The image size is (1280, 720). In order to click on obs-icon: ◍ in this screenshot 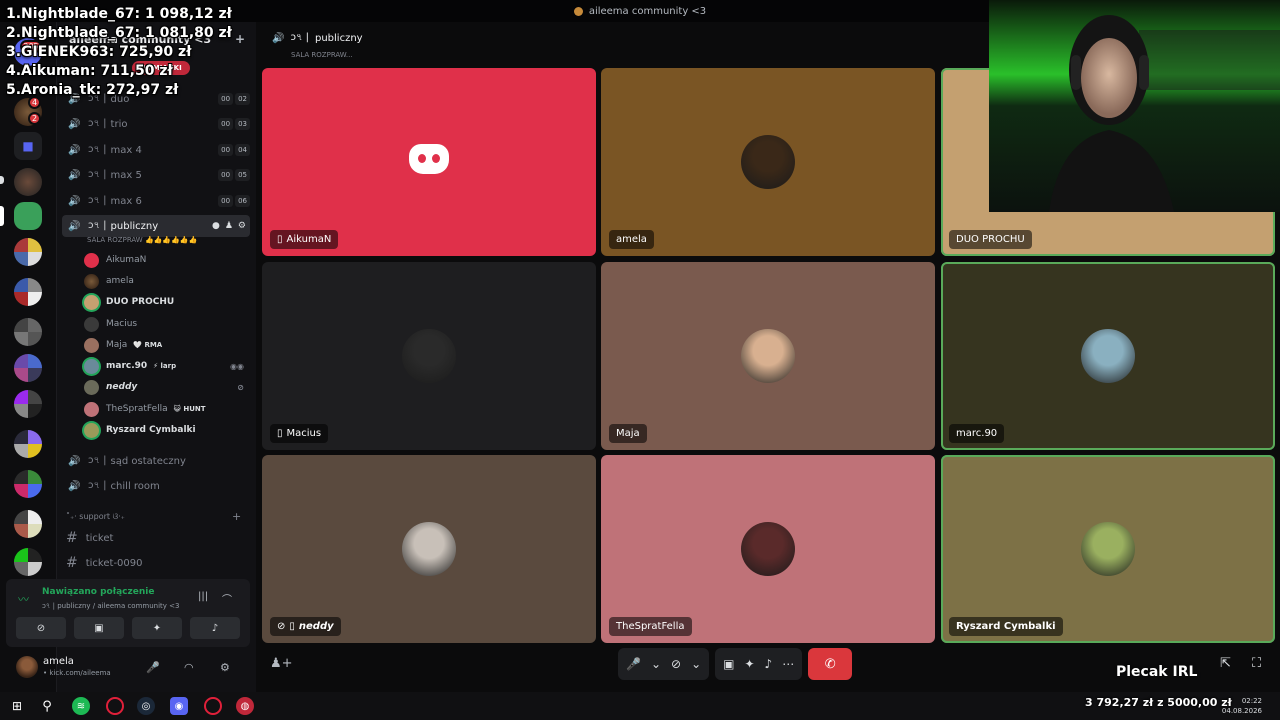, I will do `click(245, 706)`.